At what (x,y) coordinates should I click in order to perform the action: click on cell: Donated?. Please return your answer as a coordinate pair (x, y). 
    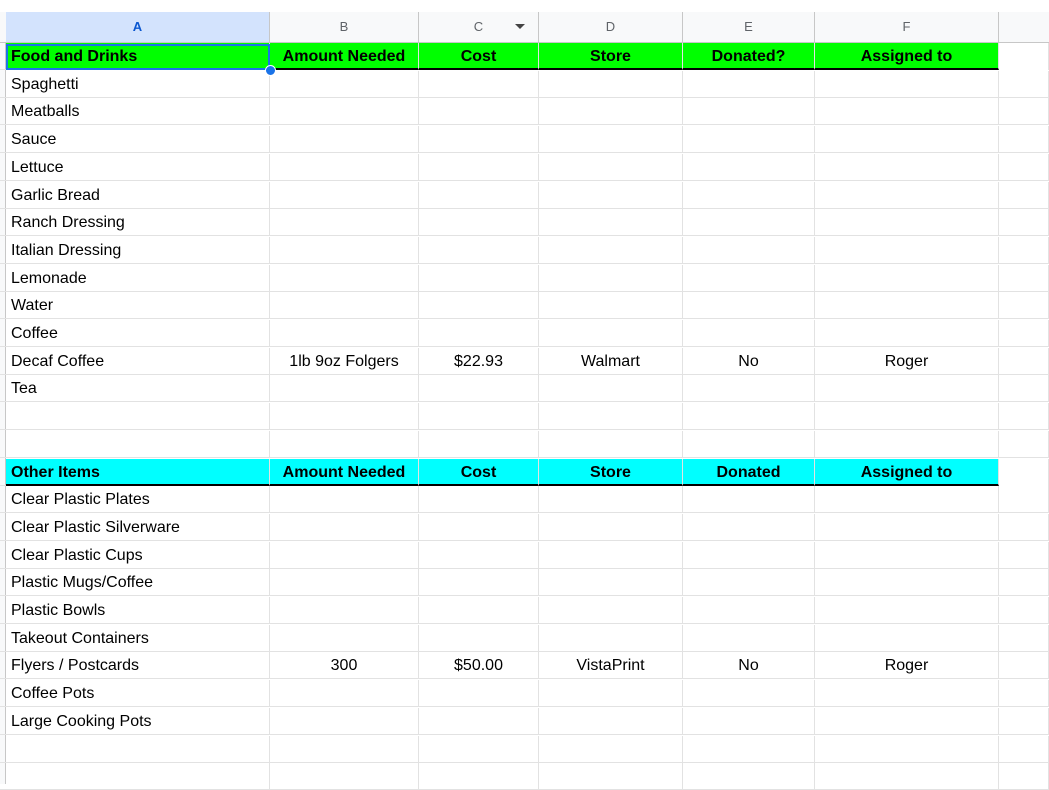
    Looking at the image, I should click on (749, 56).